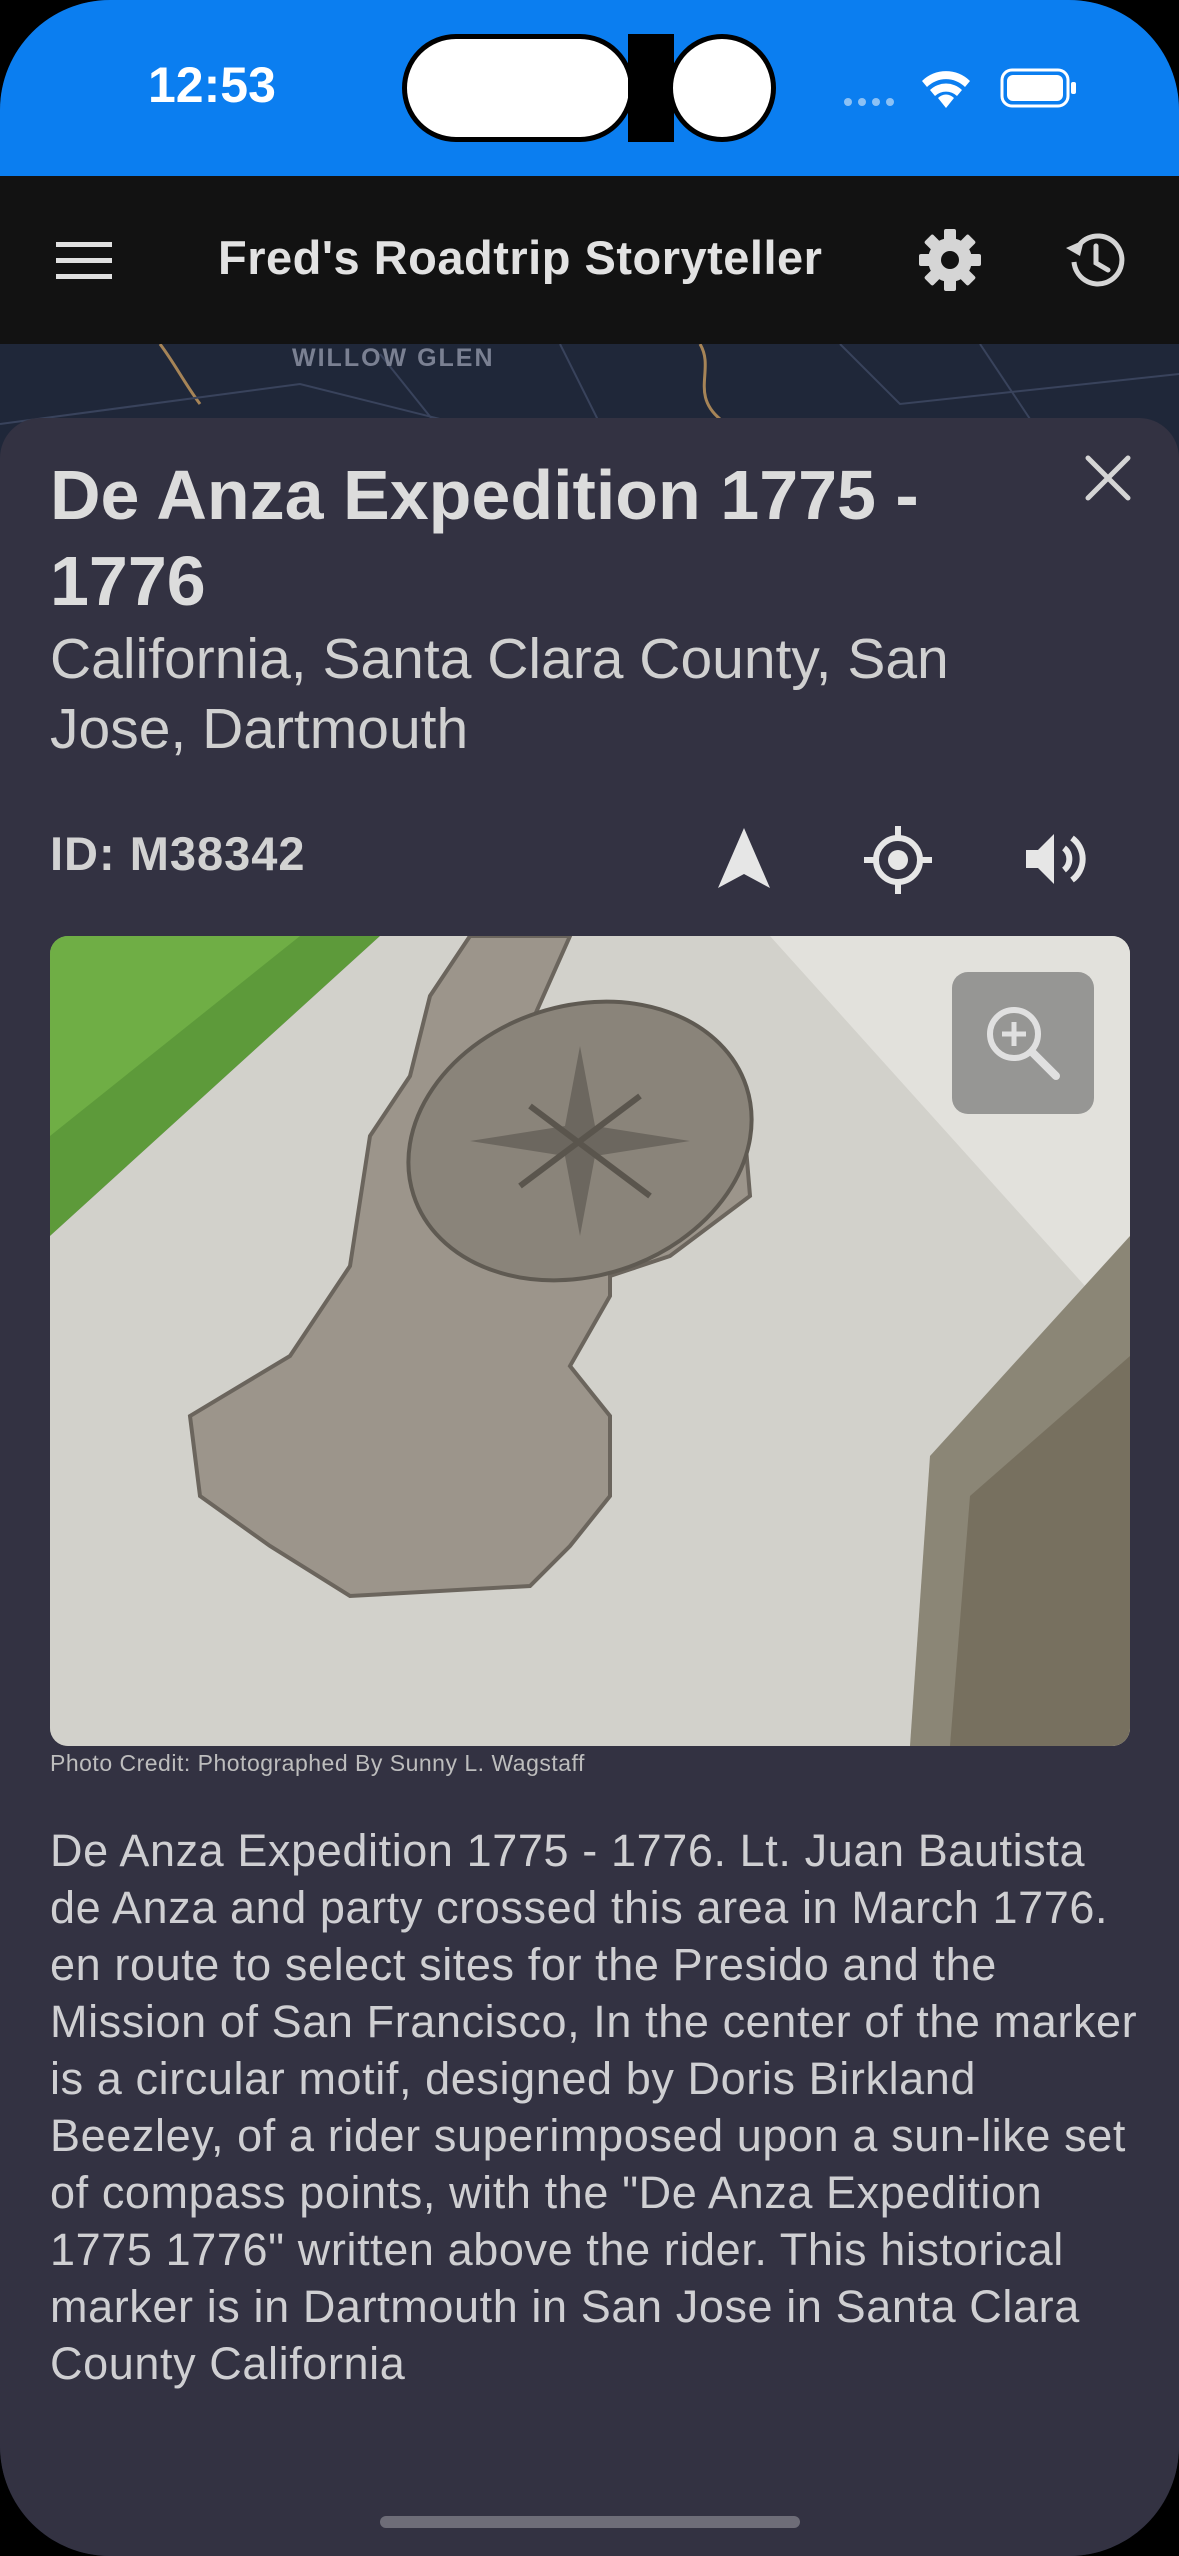  I want to click on app-bar: Fred's Roadtrip Storyteller, so click(589, 260).